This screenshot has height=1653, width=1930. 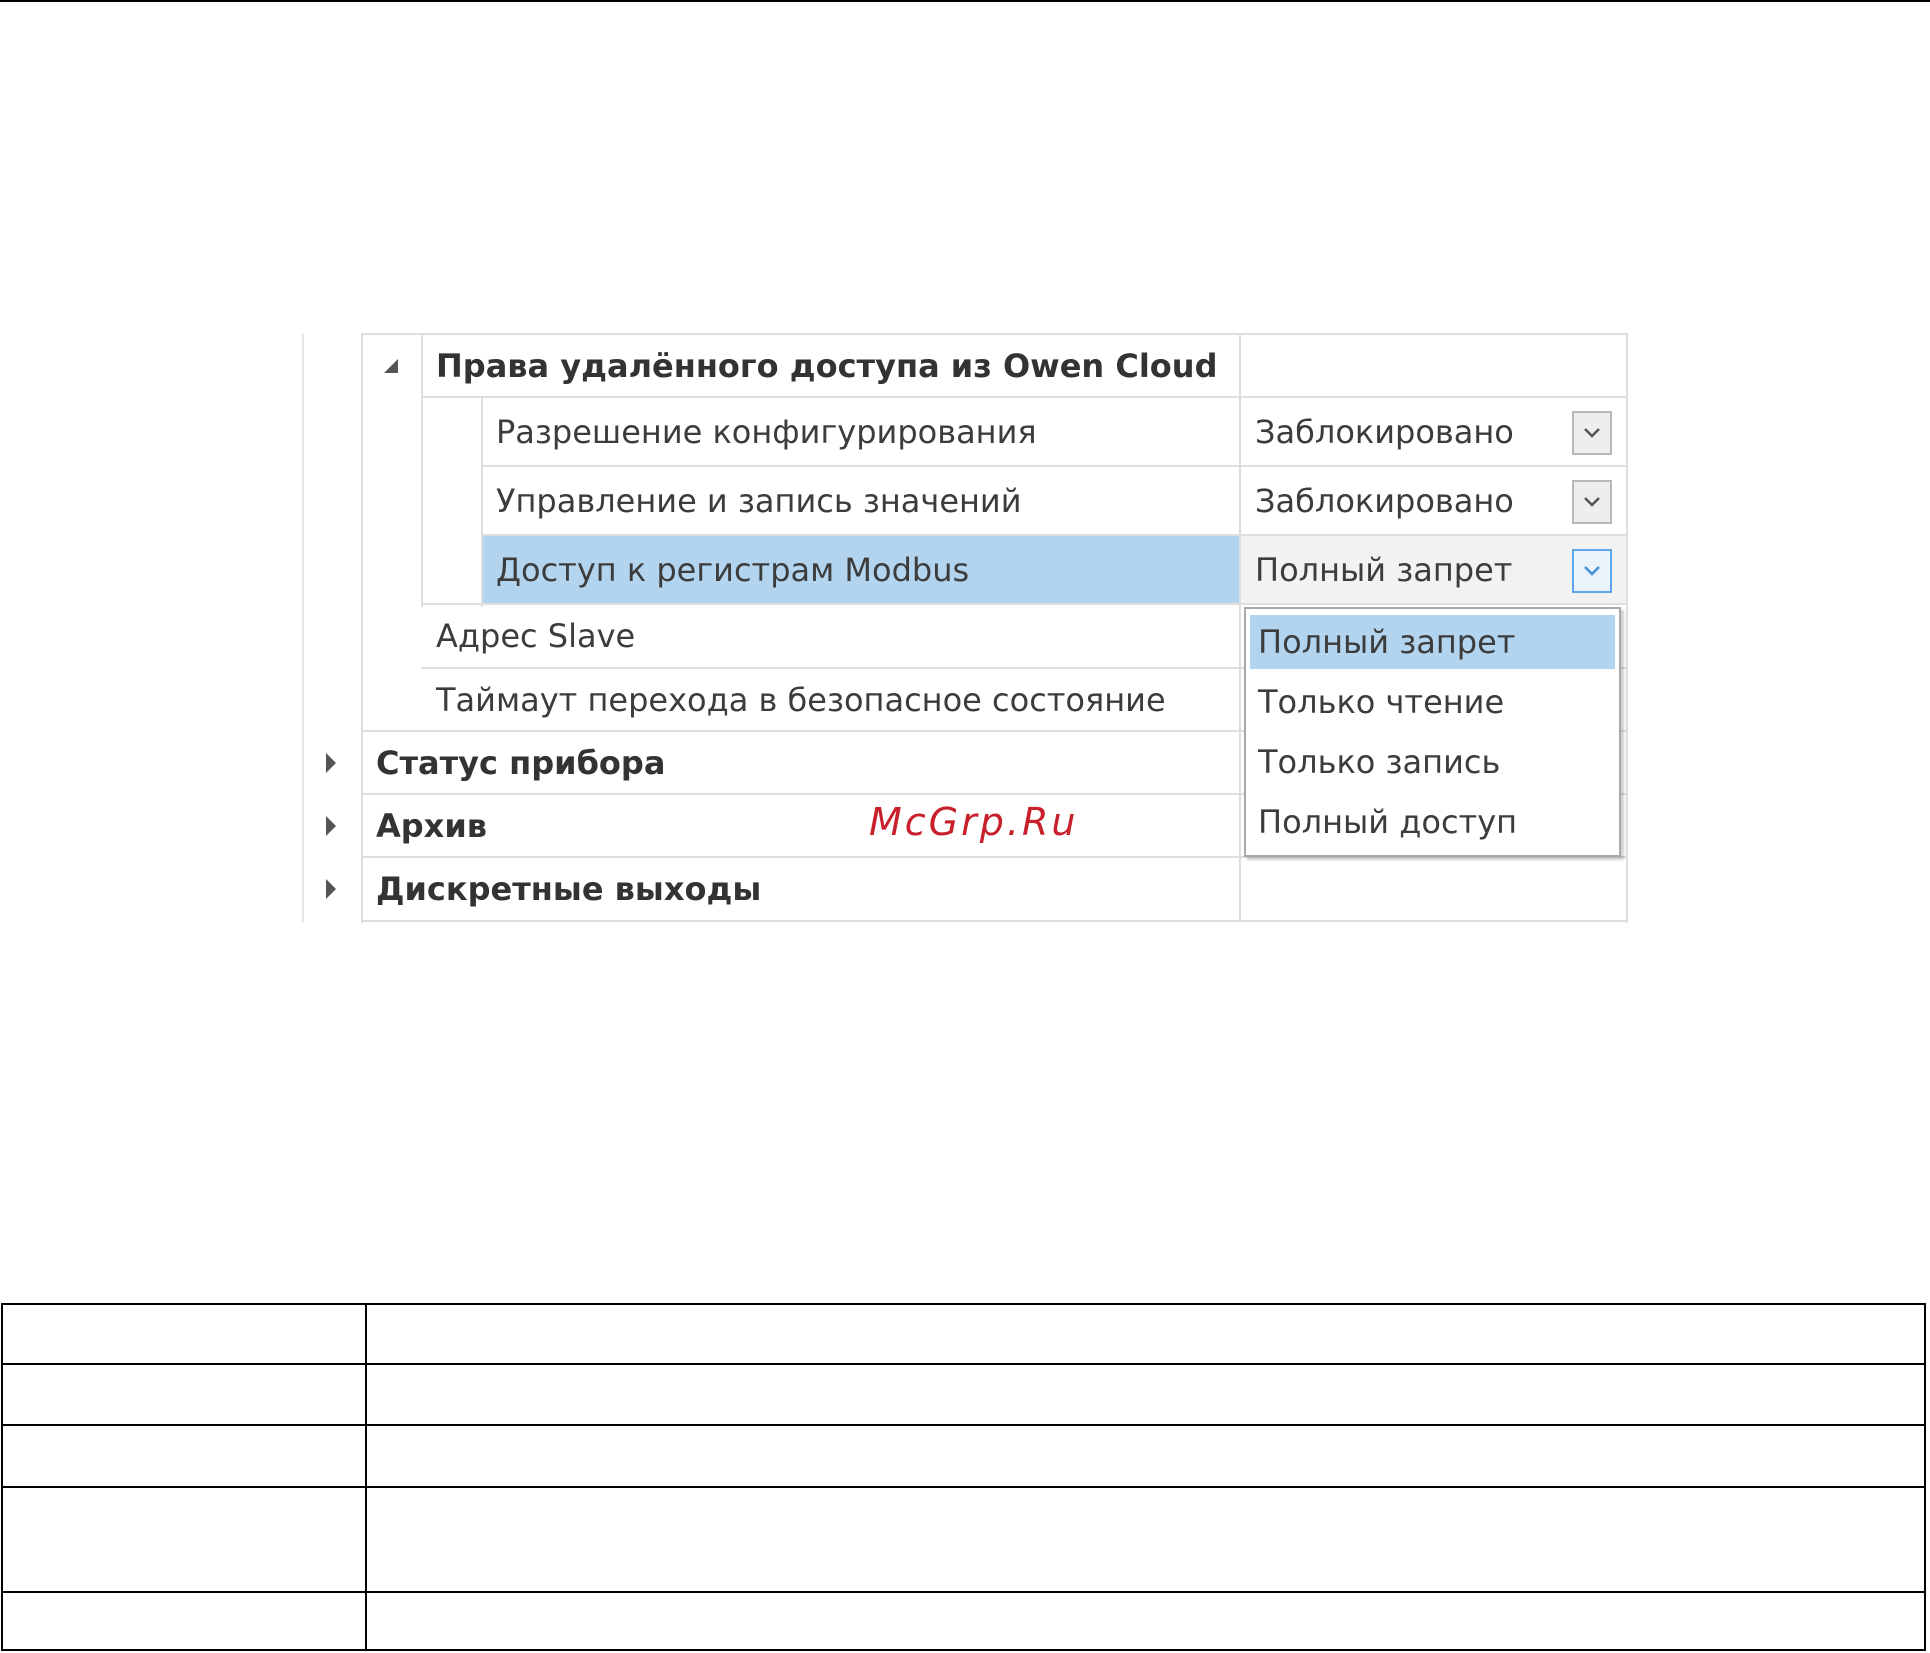 What do you see at coordinates (1432, 762) in the screenshot?
I see `dropdown-option-write-only: Только запись` at bounding box center [1432, 762].